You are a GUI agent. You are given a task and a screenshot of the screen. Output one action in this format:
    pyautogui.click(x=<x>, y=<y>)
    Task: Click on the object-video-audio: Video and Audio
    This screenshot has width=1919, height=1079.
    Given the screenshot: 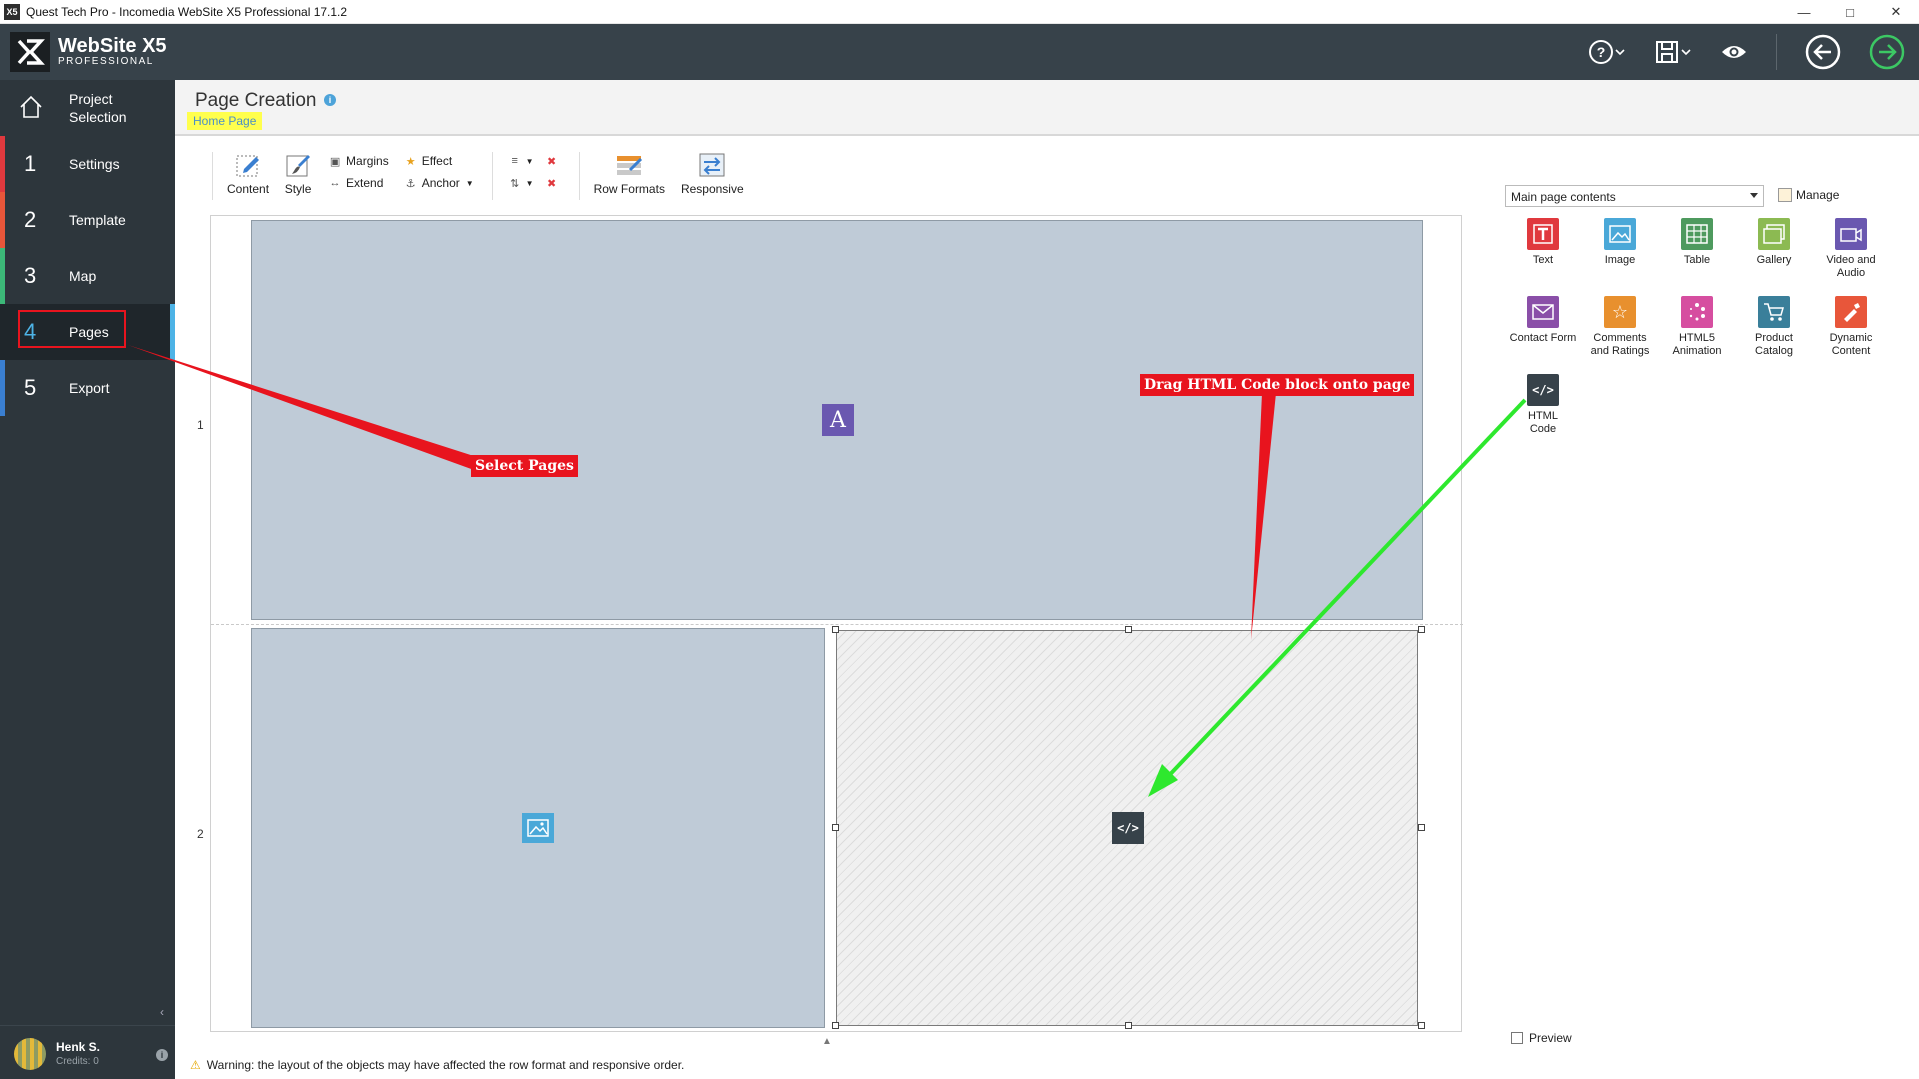 What is the action you would take?
    pyautogui.click(x=1851, y=249)
    